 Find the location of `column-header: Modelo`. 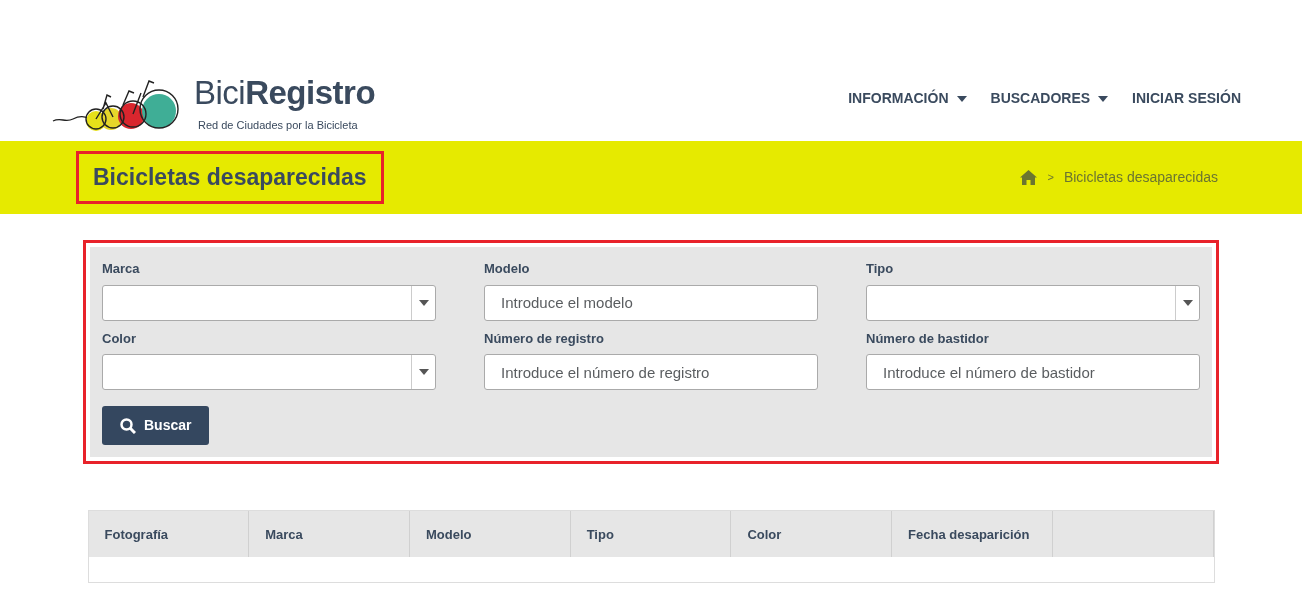

column-header: Modelo is located at coordinates (490, 534).